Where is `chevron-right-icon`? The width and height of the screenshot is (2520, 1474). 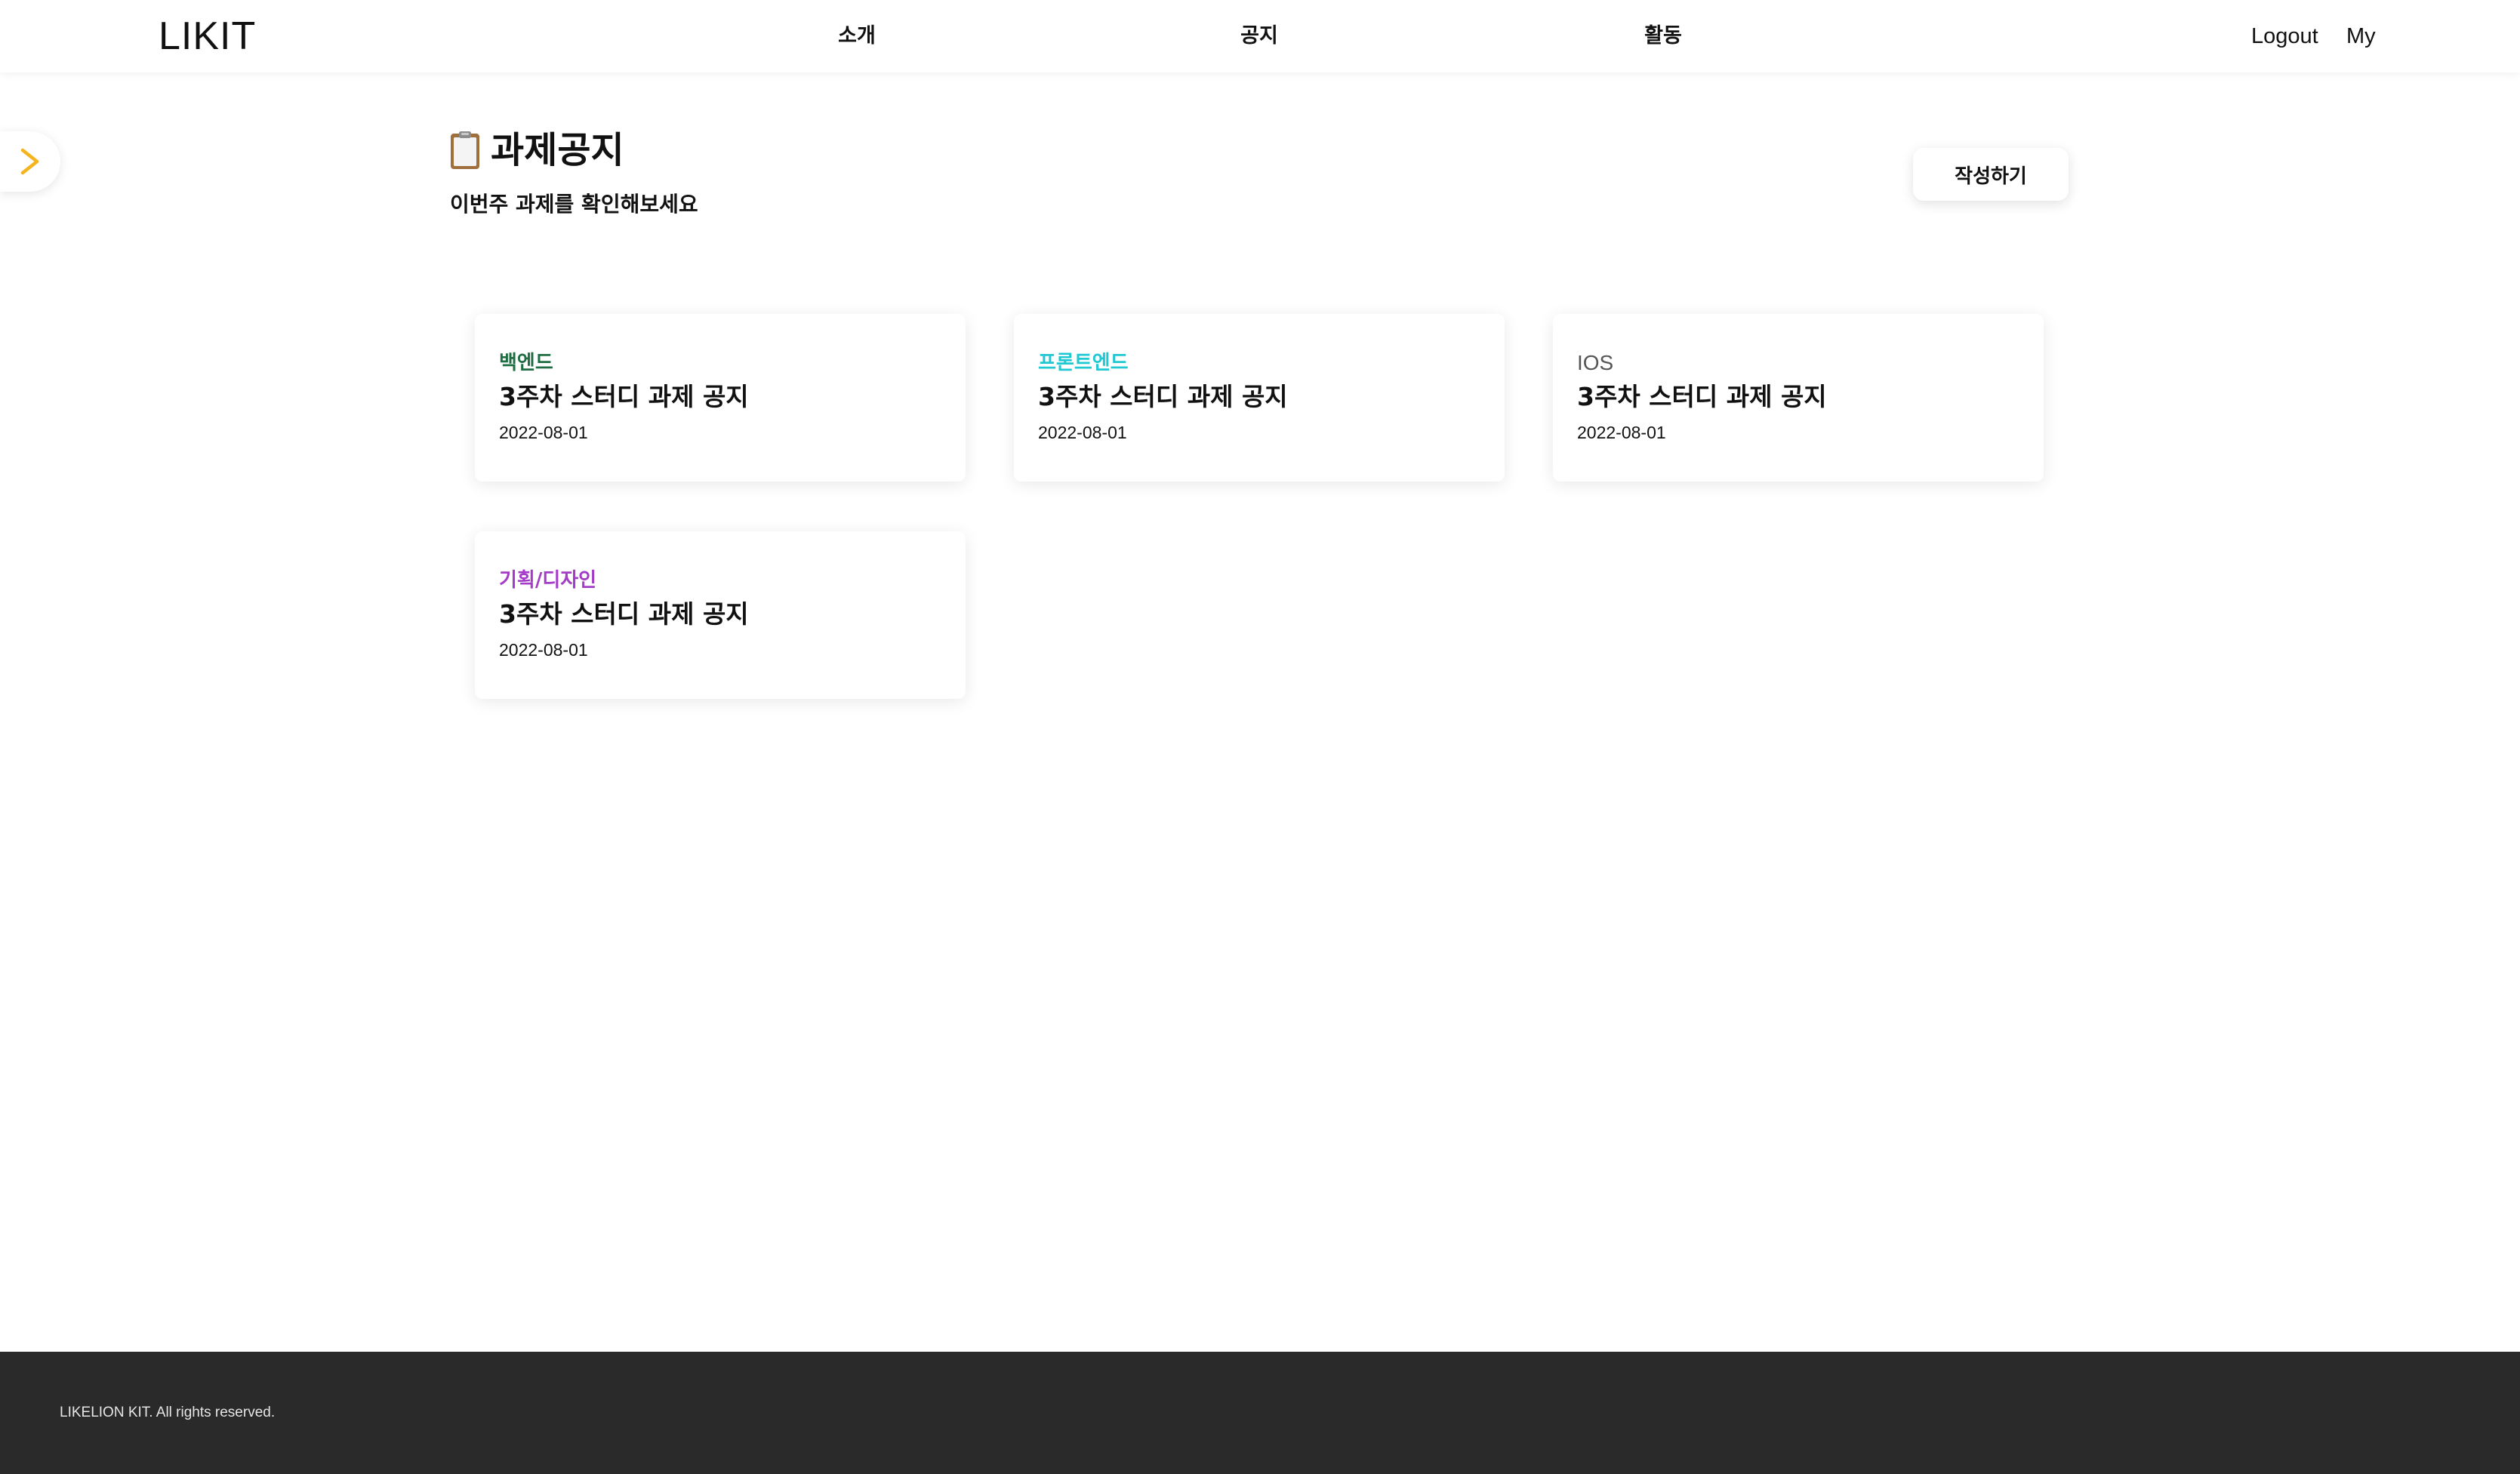 chevron-right-icon is located at coordinates (29, 161).